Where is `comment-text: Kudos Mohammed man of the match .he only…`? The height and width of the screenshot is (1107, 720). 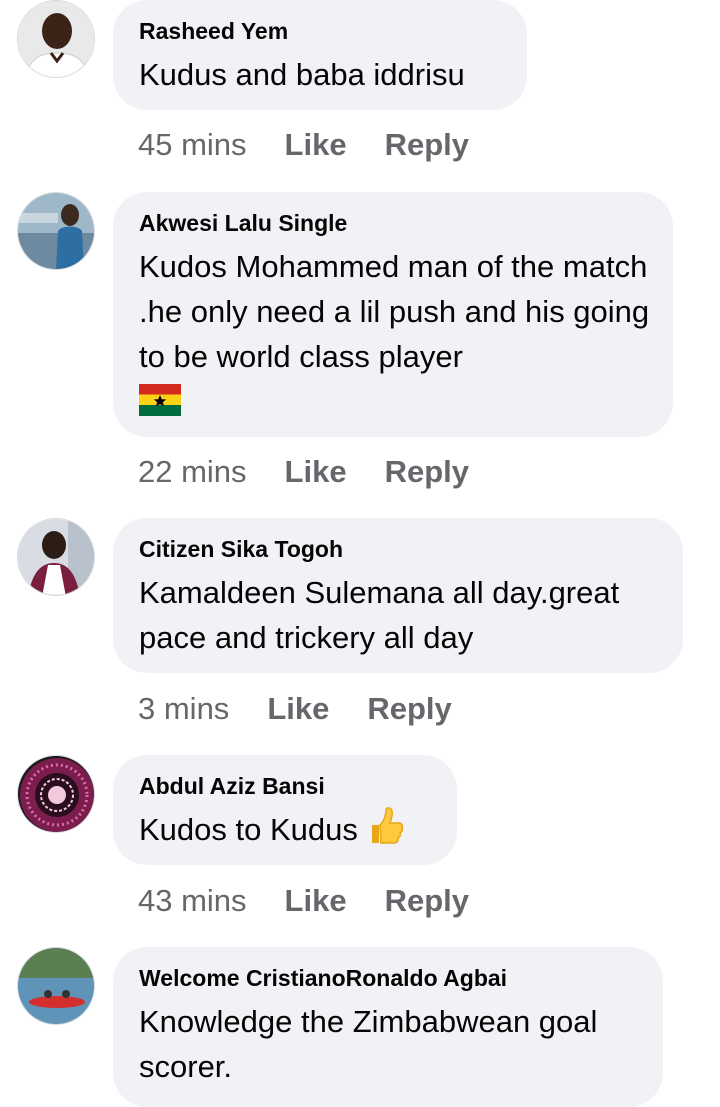
comment-text: Kudos Mohammed man of the match .he only… is located at coordinates (399, 336).